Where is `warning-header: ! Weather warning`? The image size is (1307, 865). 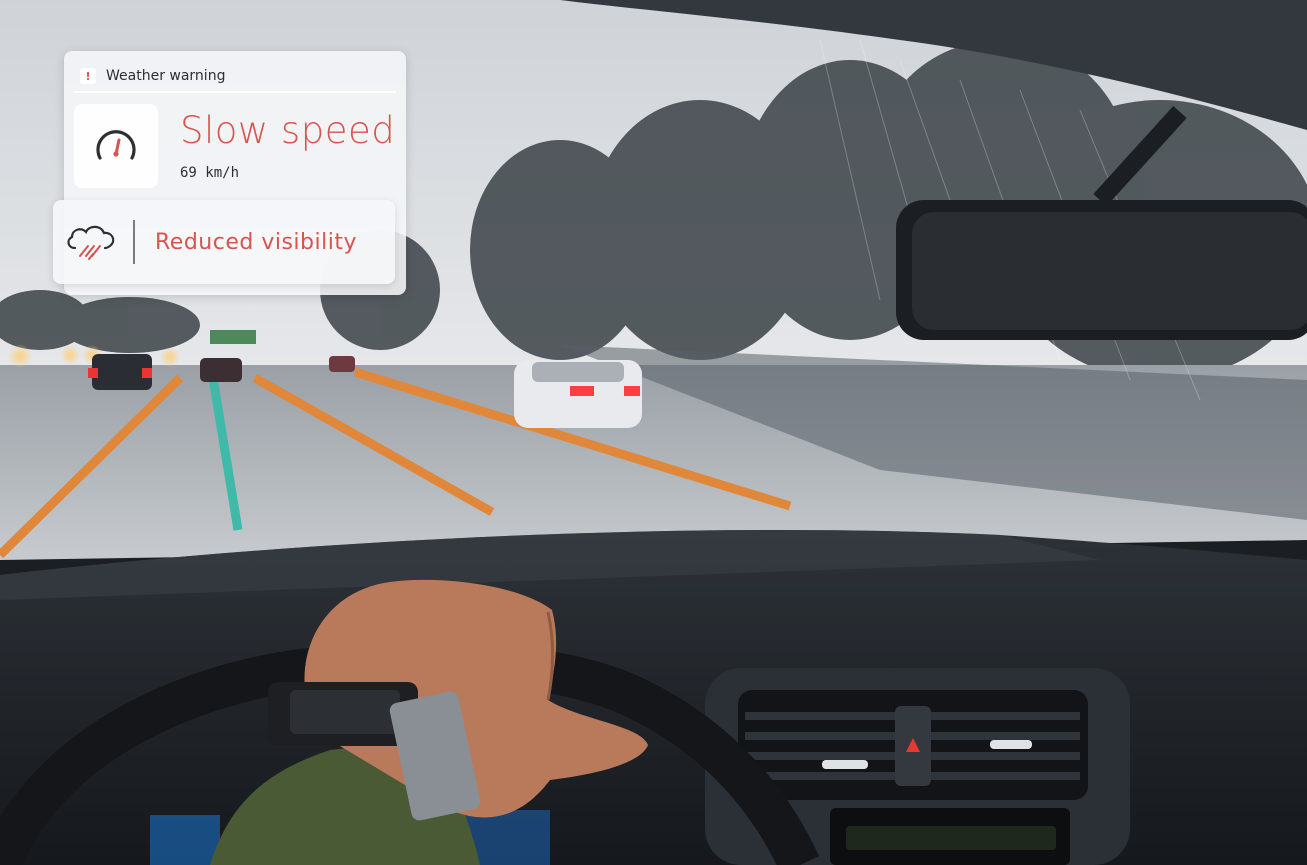 warning-header: ! Weather warning is located at coordinates (235, 77).